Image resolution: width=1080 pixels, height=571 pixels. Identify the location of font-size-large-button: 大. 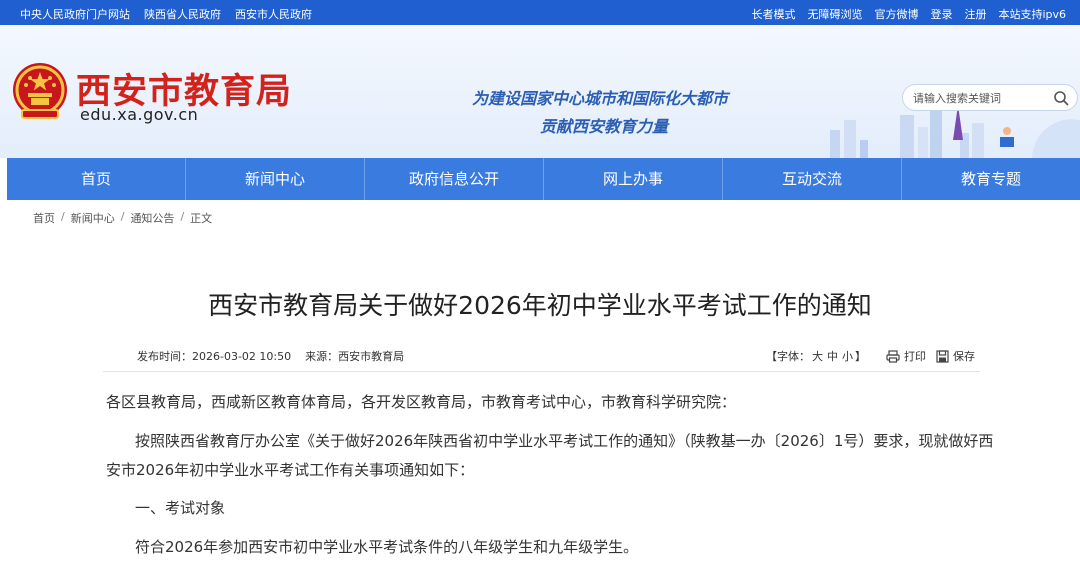
(817, 356).